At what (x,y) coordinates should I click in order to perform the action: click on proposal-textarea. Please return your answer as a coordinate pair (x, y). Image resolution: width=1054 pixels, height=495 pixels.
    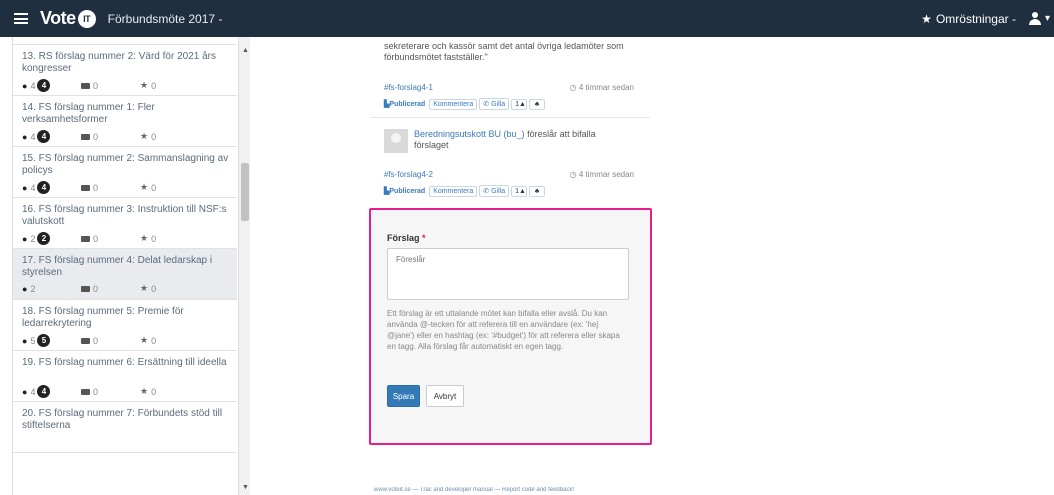
    Looking at the image, I should click on (508, 274).